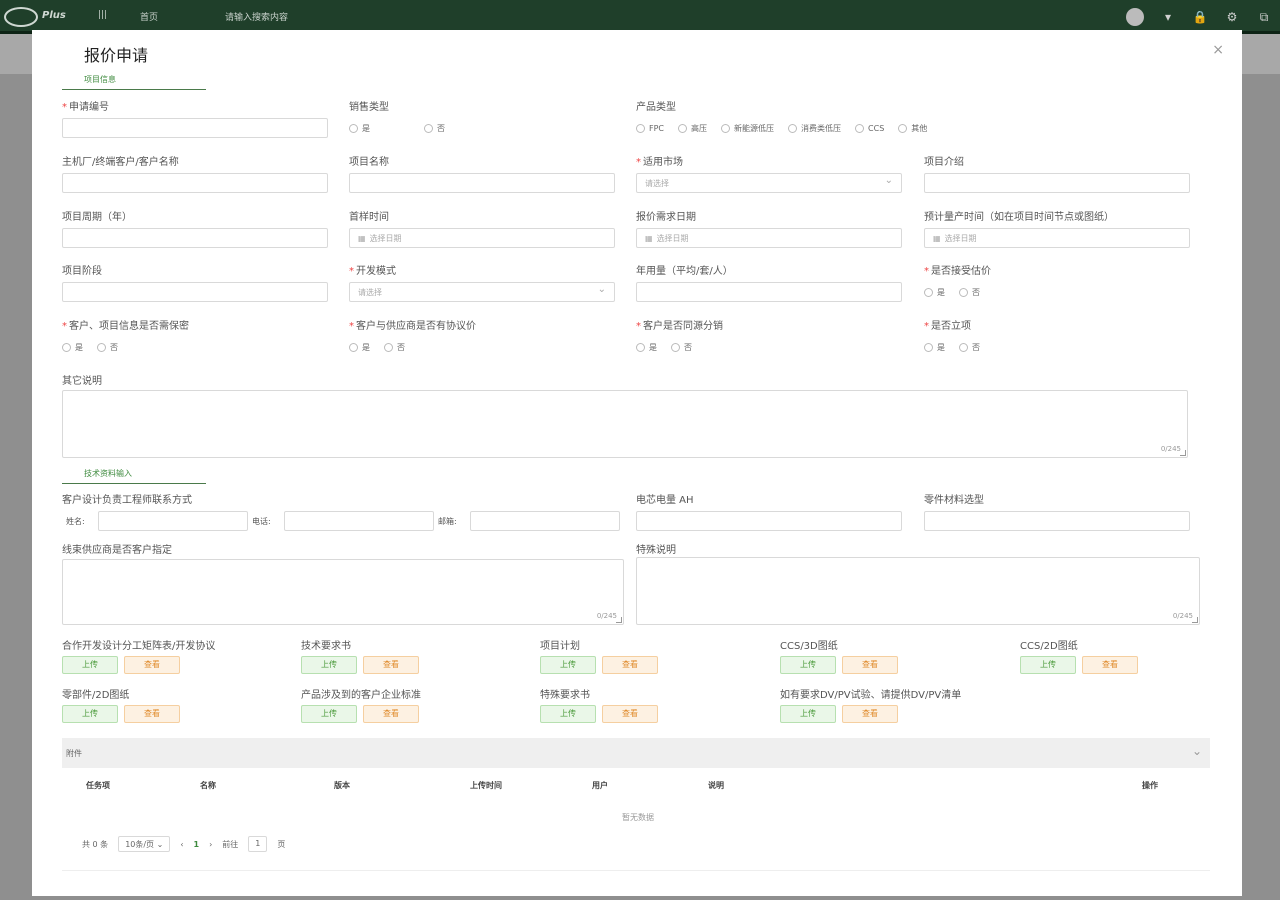  What do you see at coordinates (127, 500) in the screenshot?
I see `engineer-contact-label: 客户设计负责工程师联系方式` at bounding box center [127, 500].